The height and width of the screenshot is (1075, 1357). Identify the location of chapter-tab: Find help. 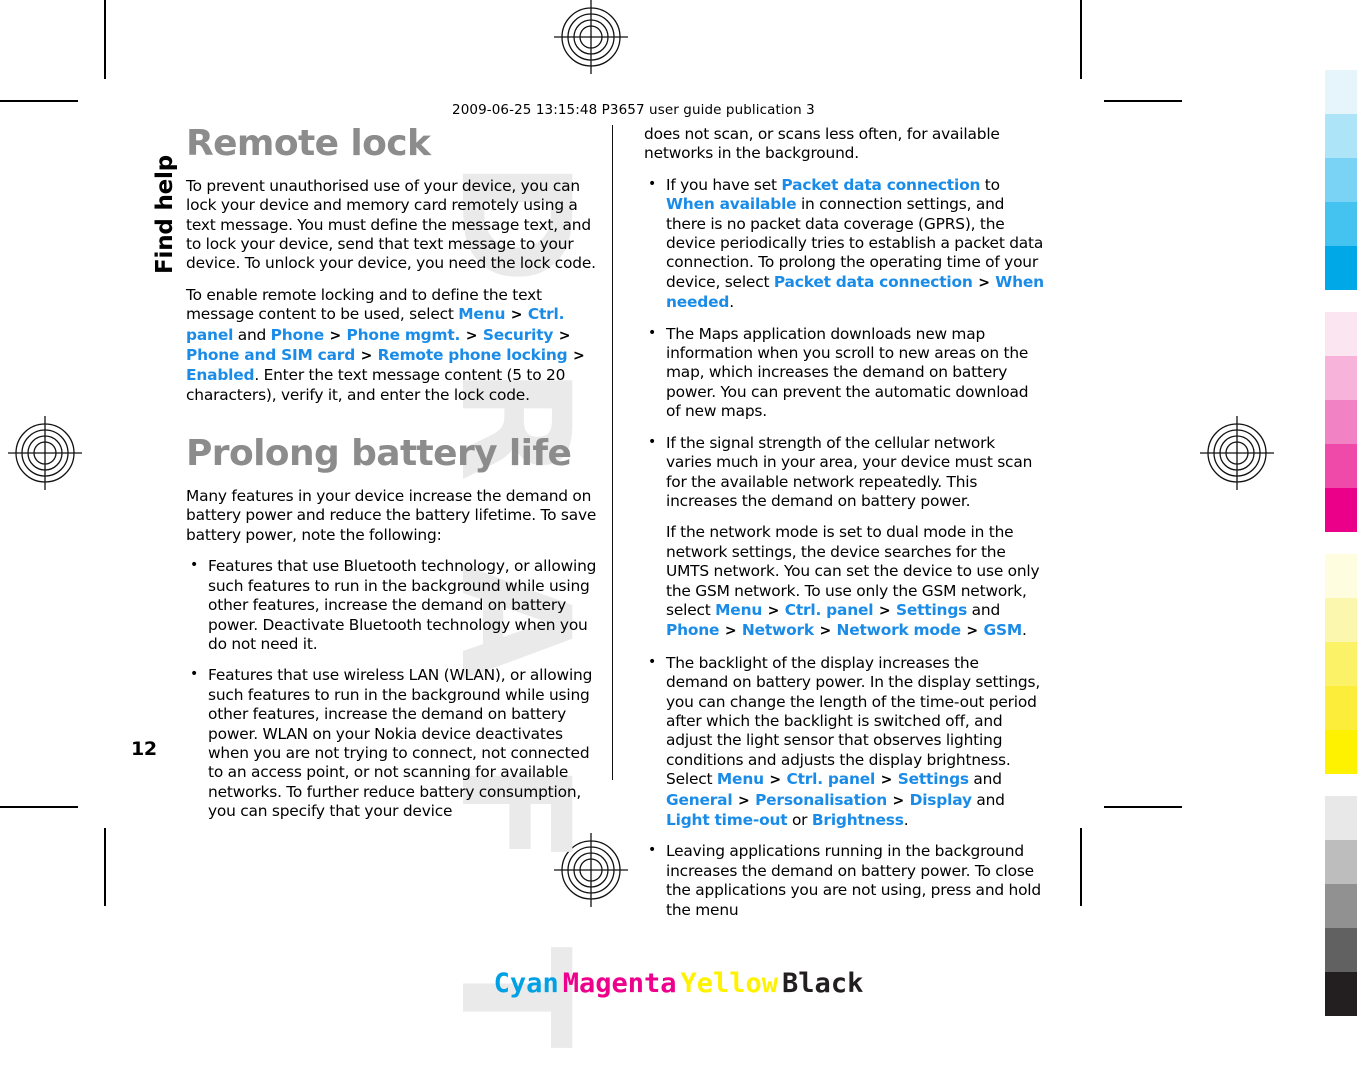
(150, 202).